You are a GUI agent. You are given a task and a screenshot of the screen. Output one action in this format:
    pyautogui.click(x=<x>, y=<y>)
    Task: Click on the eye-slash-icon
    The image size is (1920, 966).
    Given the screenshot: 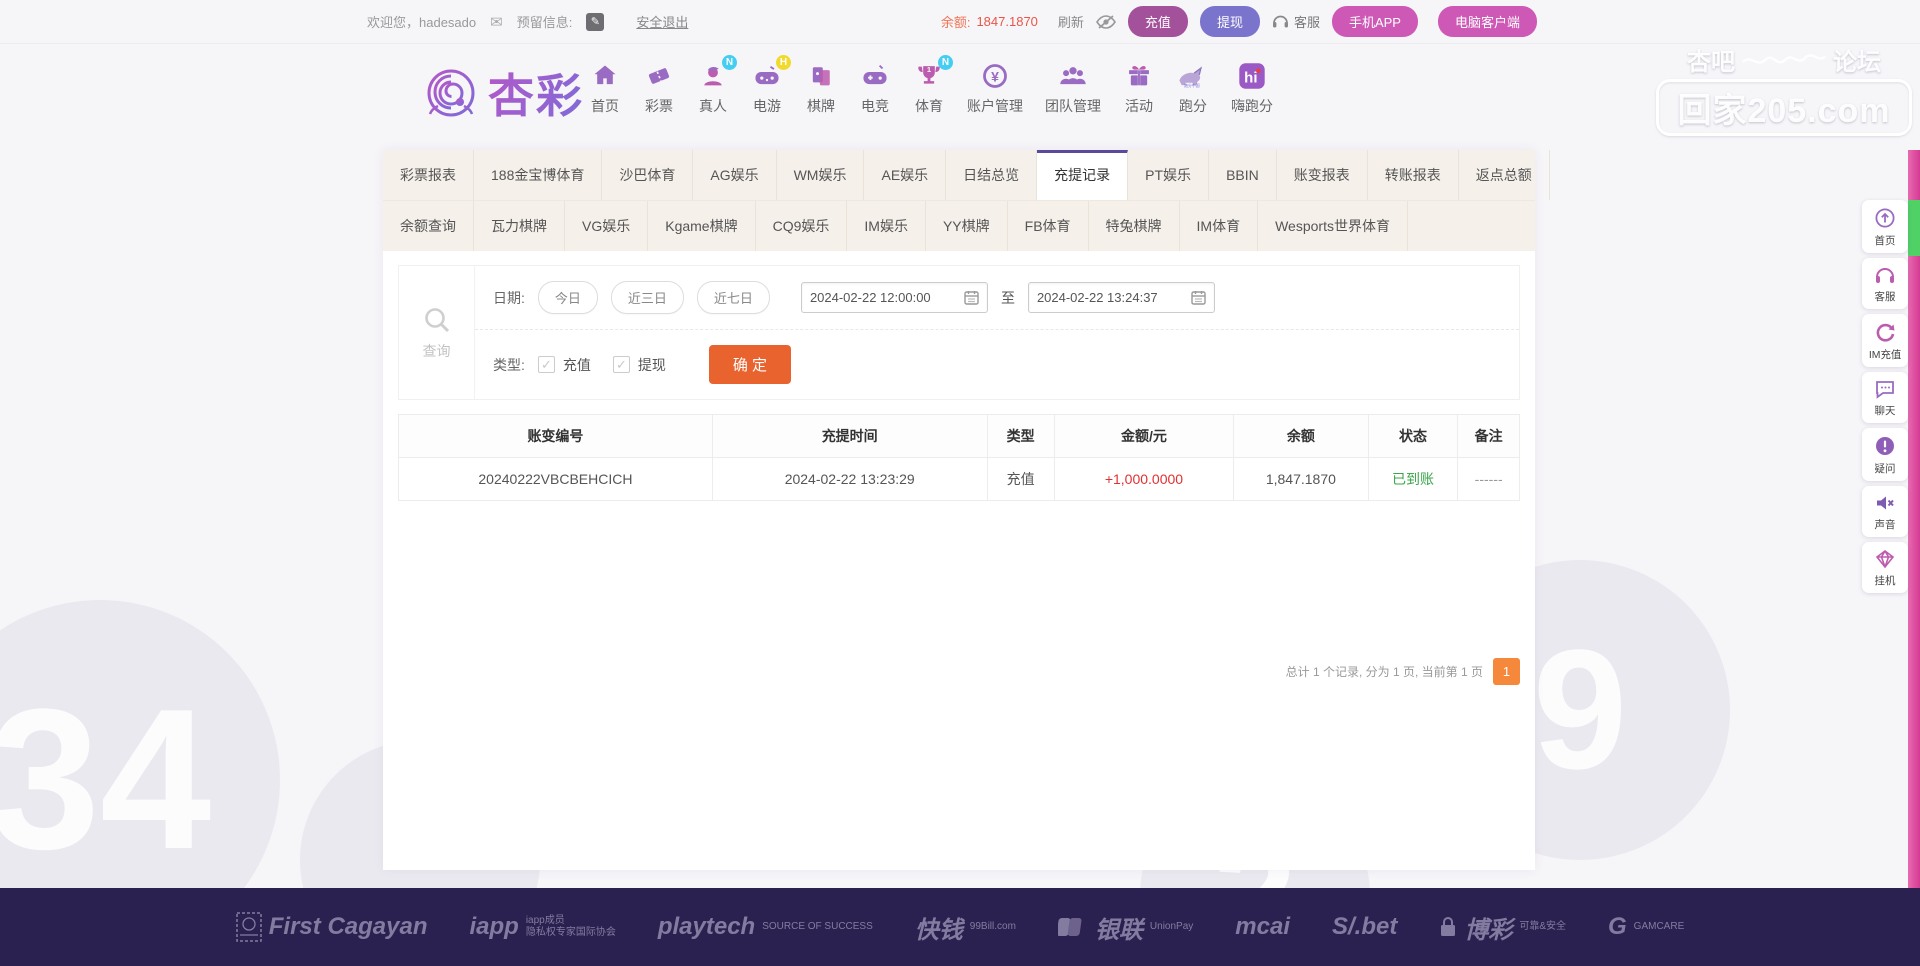 What is the action you would take?
    pyautogui.click(x=1105, y=21)
    